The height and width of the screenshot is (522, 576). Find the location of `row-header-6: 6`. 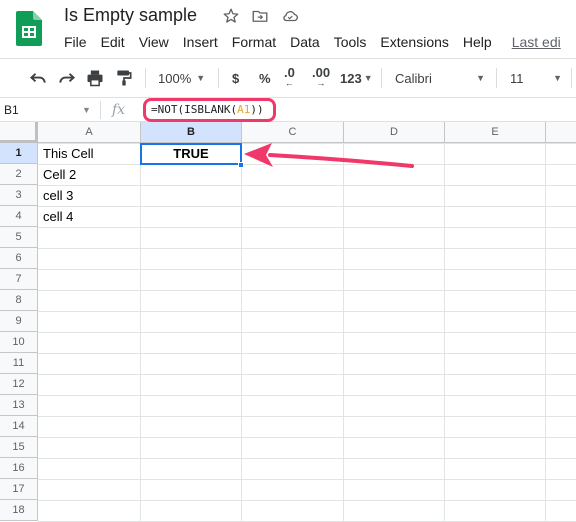

row-header-6: 6 is located at coordinates (19, 258).